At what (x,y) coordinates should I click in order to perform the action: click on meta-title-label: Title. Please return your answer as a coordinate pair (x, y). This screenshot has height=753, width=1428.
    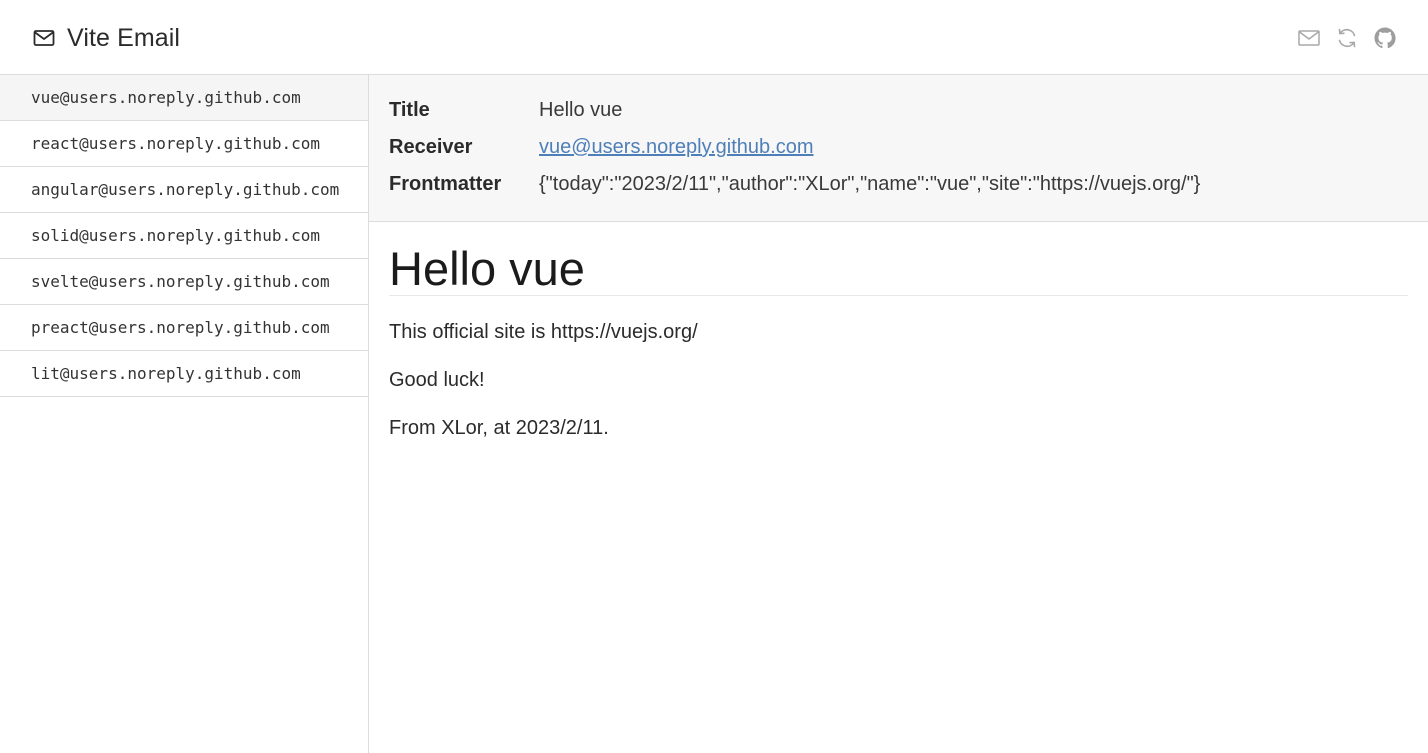
    Looking at the image, I should click on (409, 110).